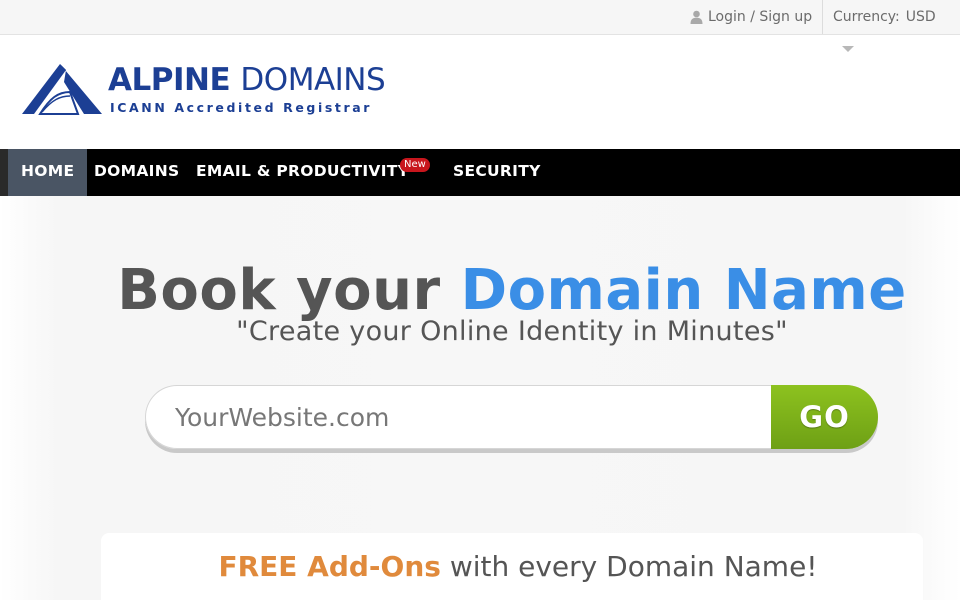 The width and height of the screenshot is (960, 613). Describe the element at coordinates (848, 49) in the screenshot. I see `chevron-down-icon` at that location.